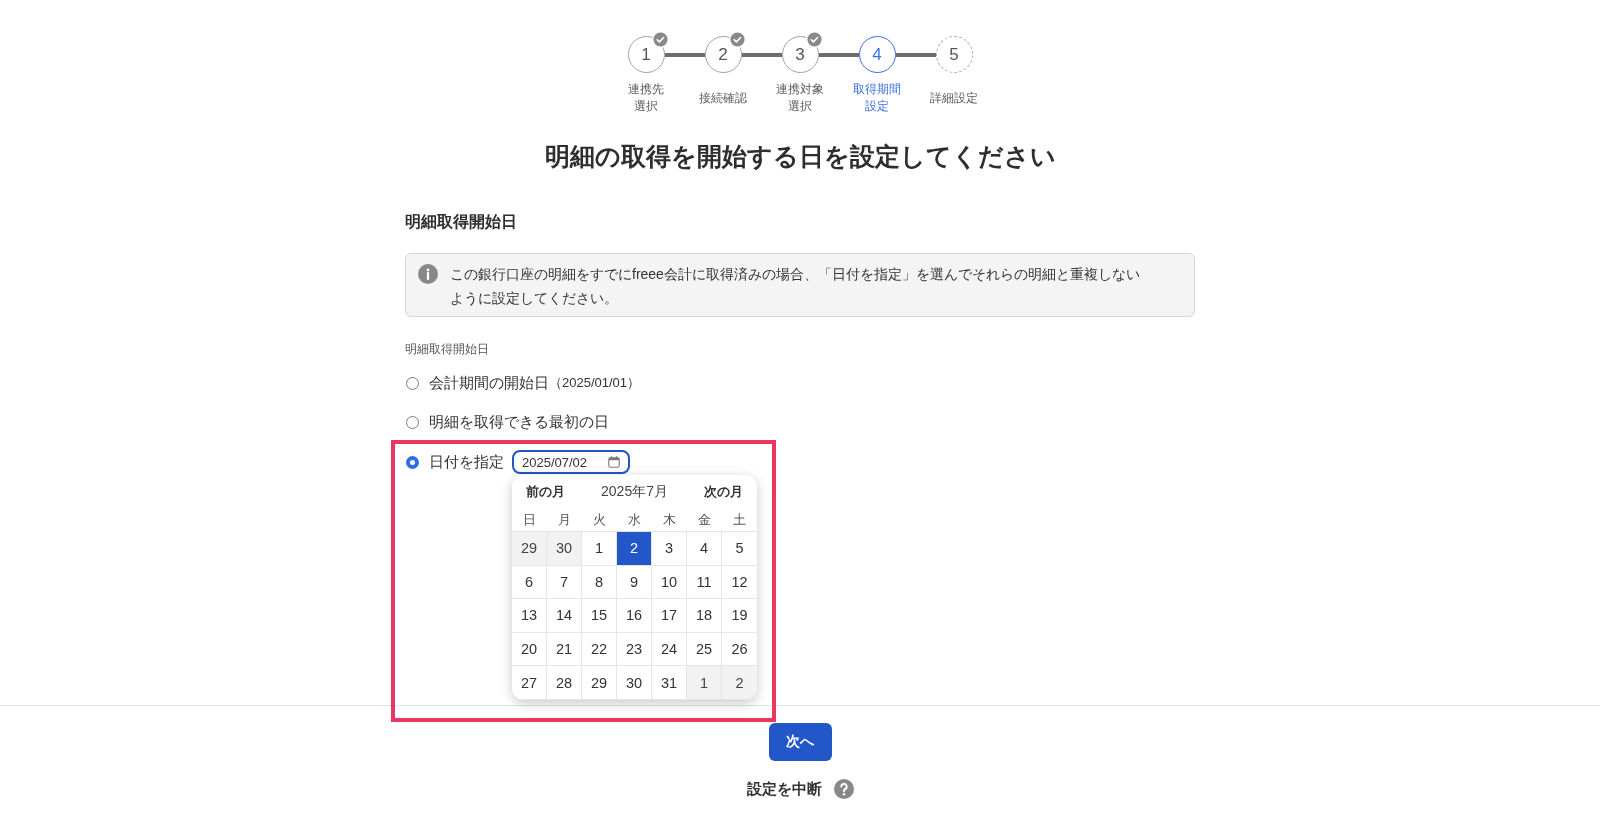 The width and height of the screenshot is (1600, 821). I want to click on calendar-day: 25, so click(704, 649).